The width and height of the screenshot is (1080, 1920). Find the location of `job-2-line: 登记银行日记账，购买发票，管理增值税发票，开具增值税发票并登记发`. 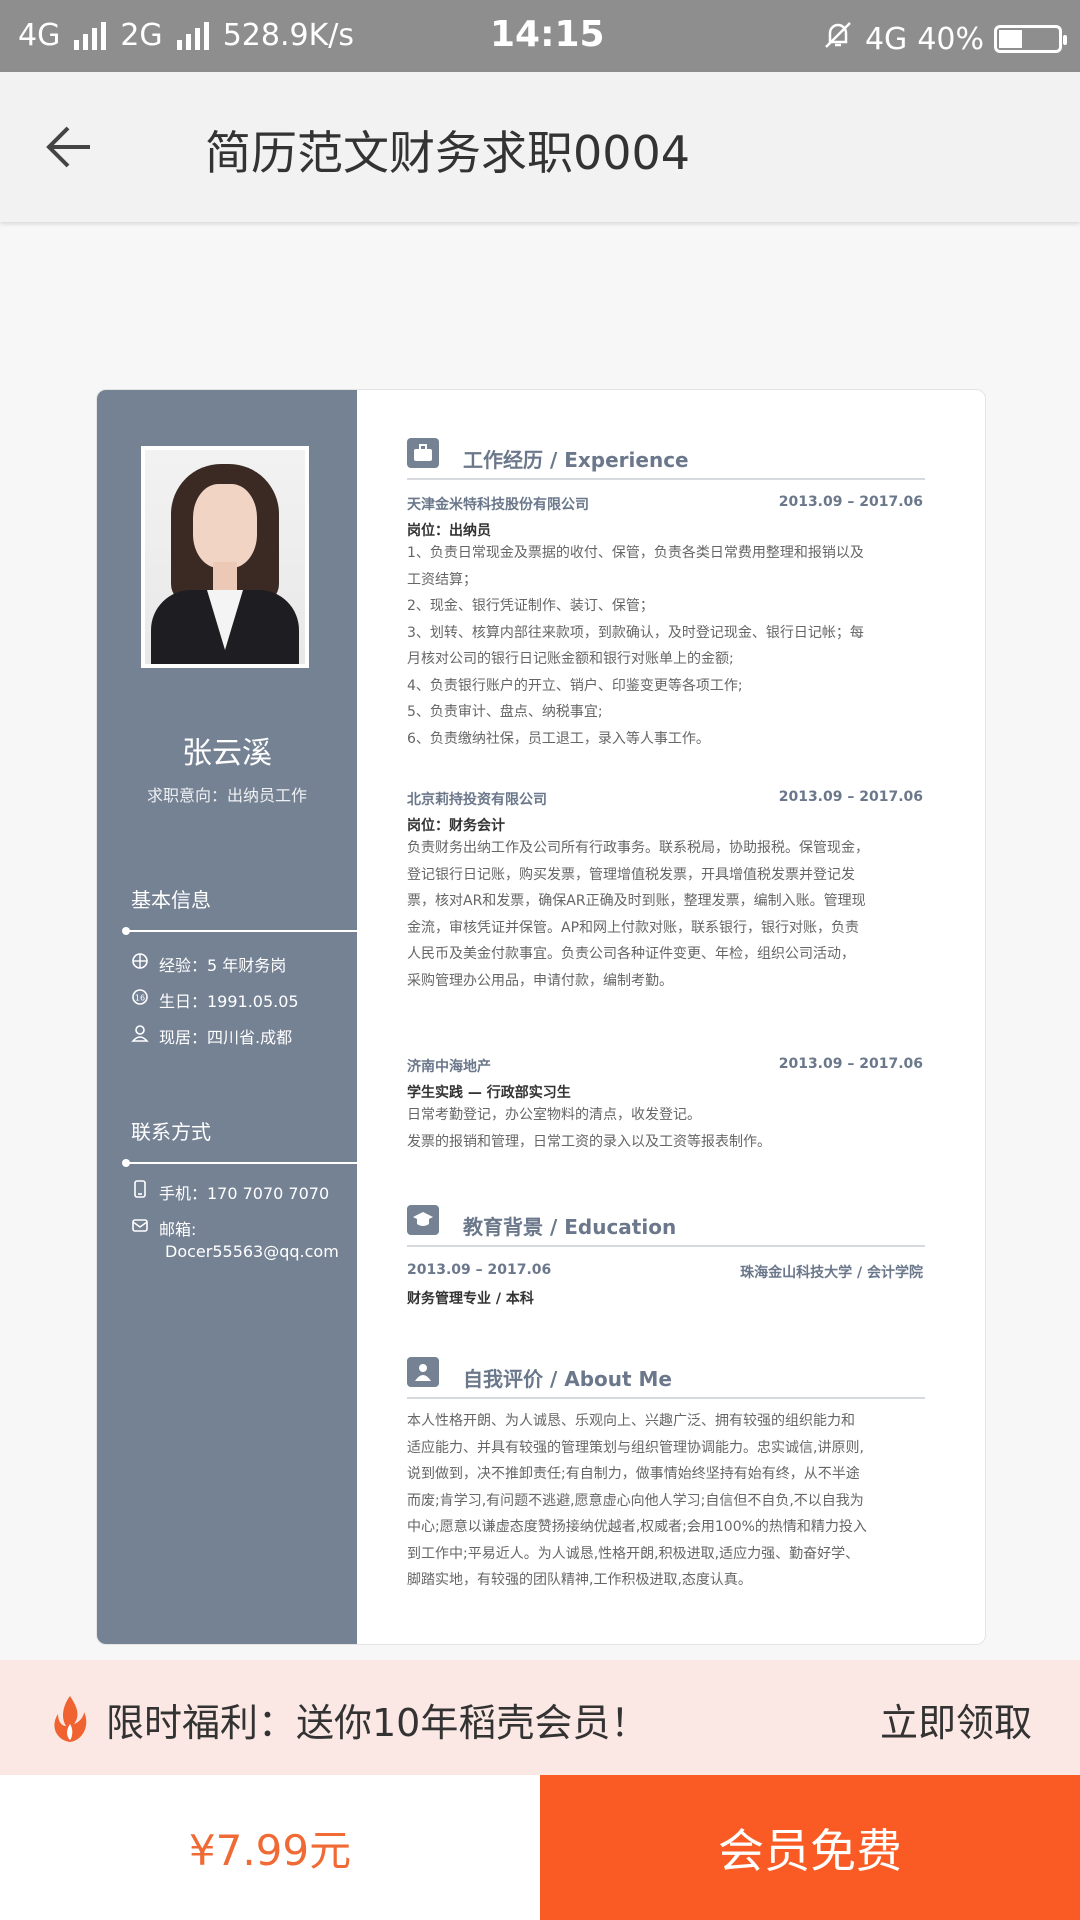

job-2-line: 登记银行日记账，购买发票，管理增值税发票，开具增值税发票并登记发 is located at coordinates (631, 874).